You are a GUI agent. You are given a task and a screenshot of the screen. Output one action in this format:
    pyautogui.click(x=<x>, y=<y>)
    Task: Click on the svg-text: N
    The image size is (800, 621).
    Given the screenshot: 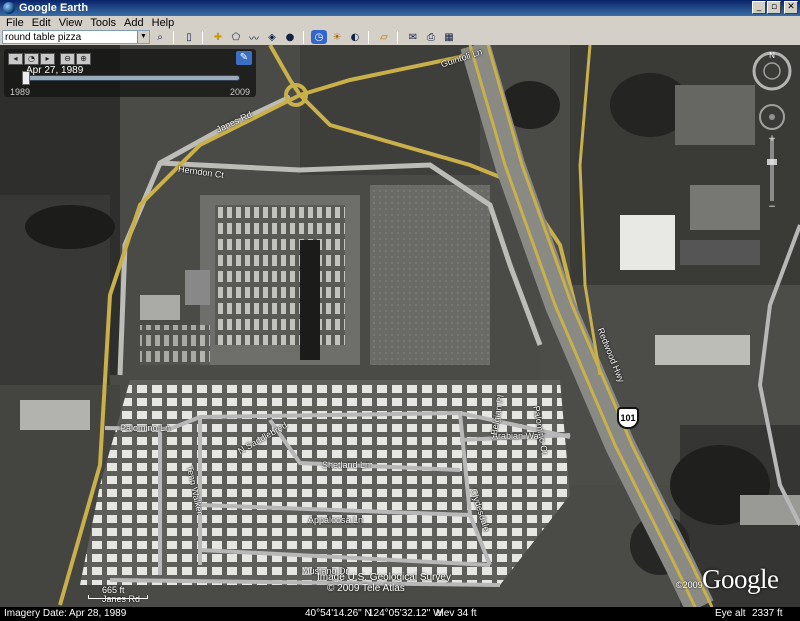 What is the action you would take?
    pyautogui.click(x=772, y=55)
    